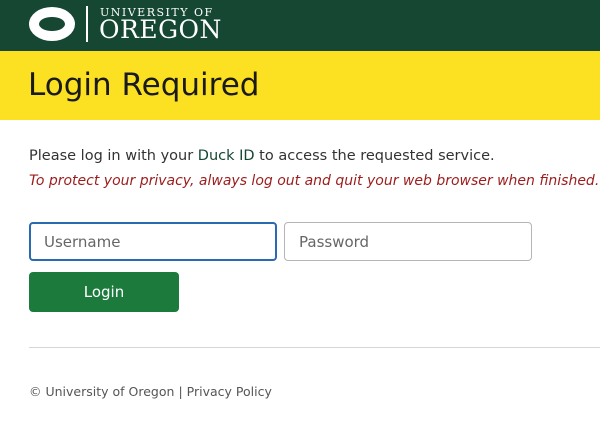  I want to click on page-title: Login Required, so click(144, 85).